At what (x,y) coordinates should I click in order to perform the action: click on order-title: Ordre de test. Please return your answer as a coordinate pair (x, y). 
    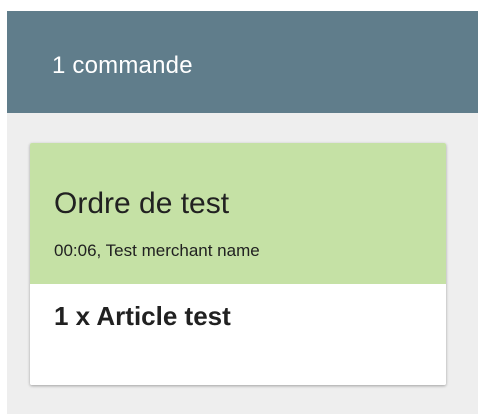
    Looking at the image, I should click on (142, 203).